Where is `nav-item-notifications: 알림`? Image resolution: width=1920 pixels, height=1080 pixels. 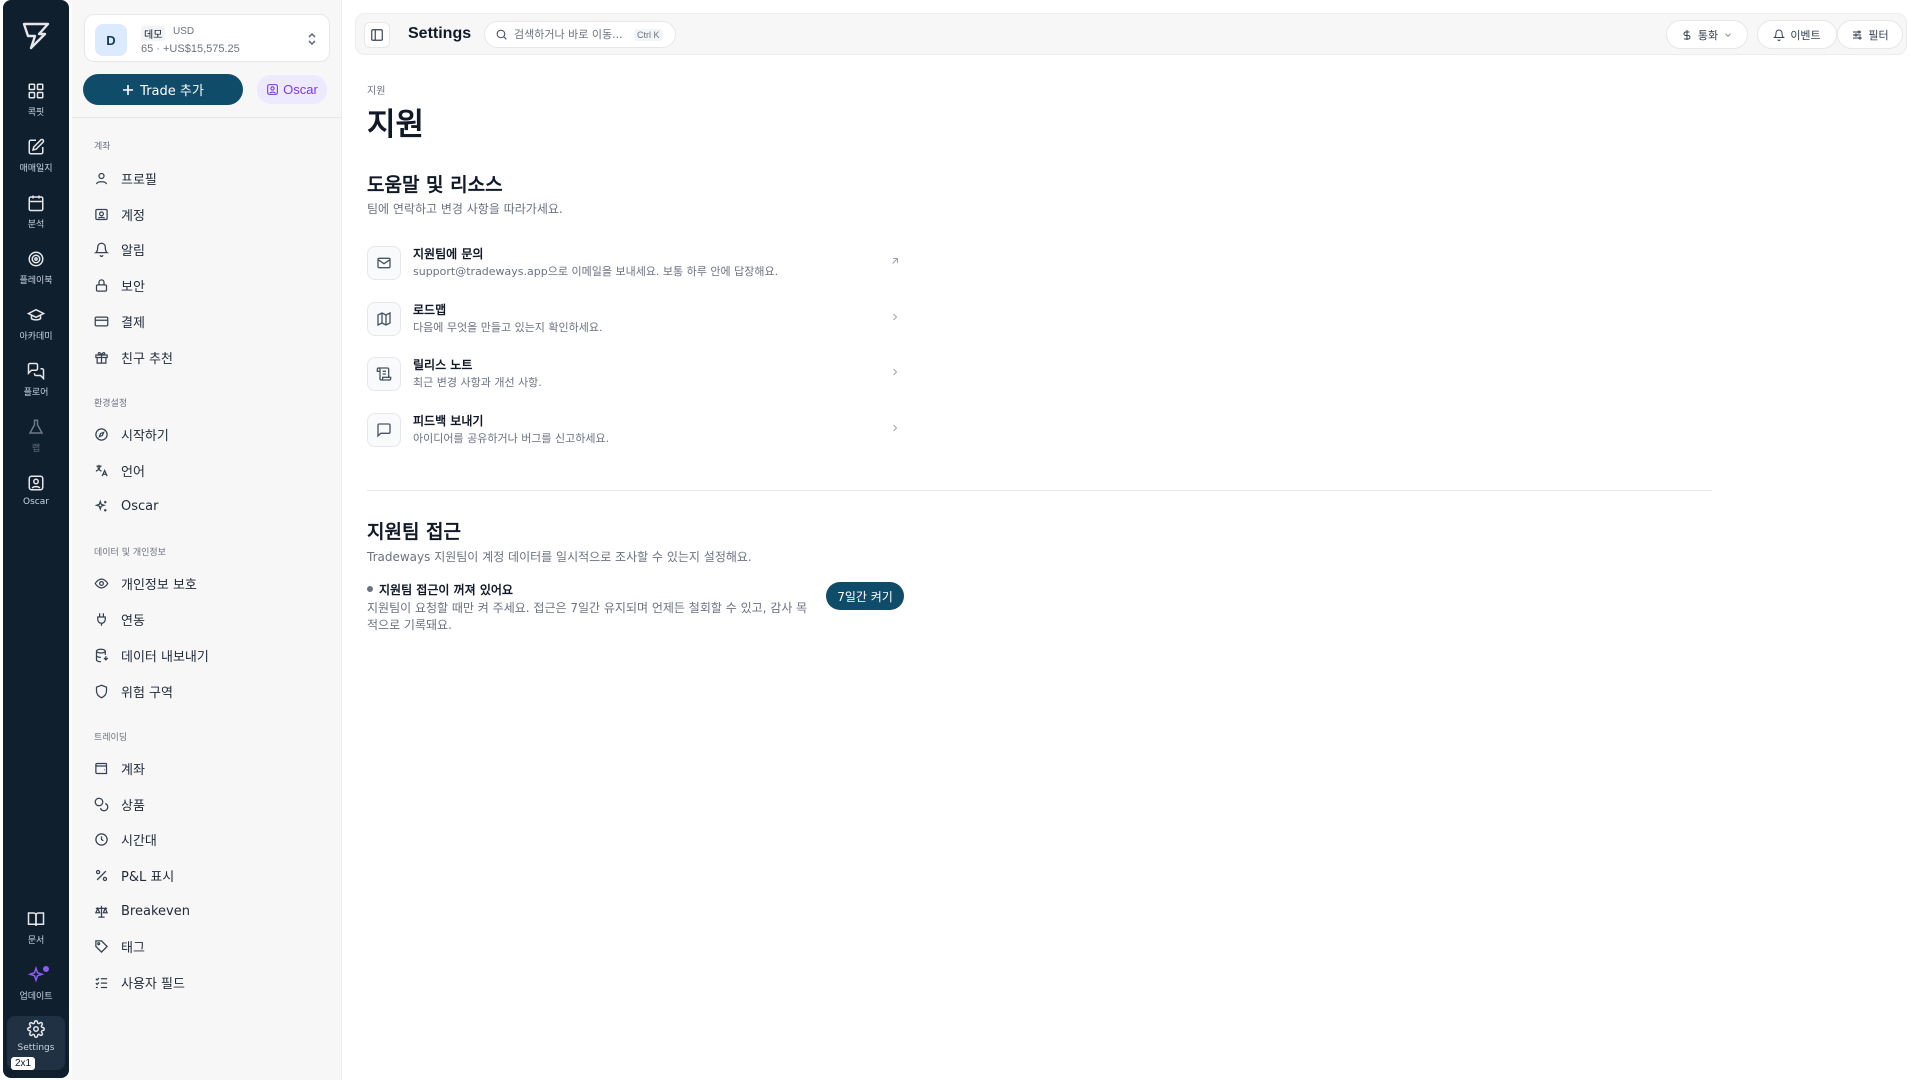
nav-item-notifications: 알림 is located at coordinates (208, 249).